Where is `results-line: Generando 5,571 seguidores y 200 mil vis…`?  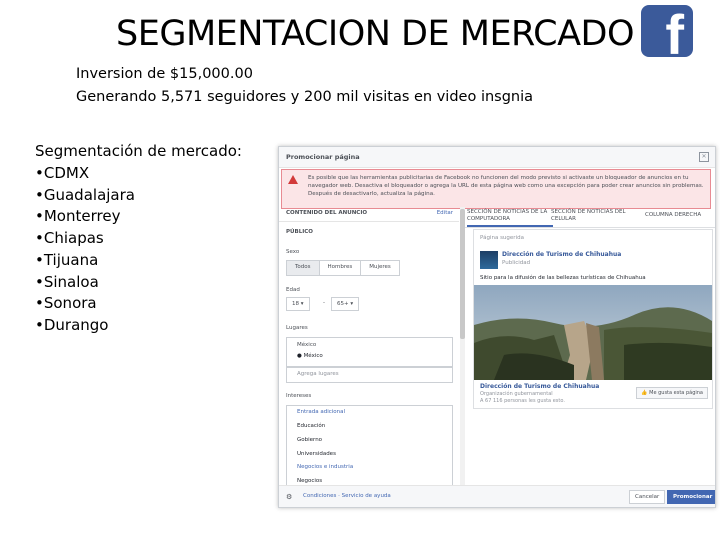
results-line: Generando 5,571 seguidores y 200 mil vis… is located at coordinates (305, 97).